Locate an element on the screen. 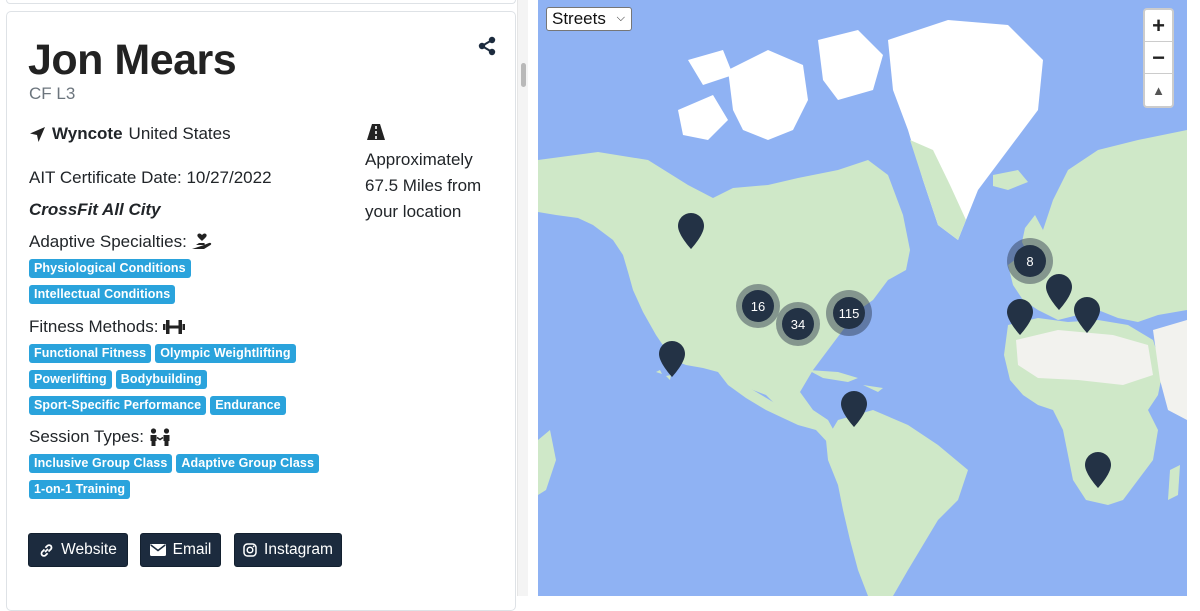 The height and width of the screenshot is (611, 1200). session-types-label: Session Types: is located at coordinates (86, 436).